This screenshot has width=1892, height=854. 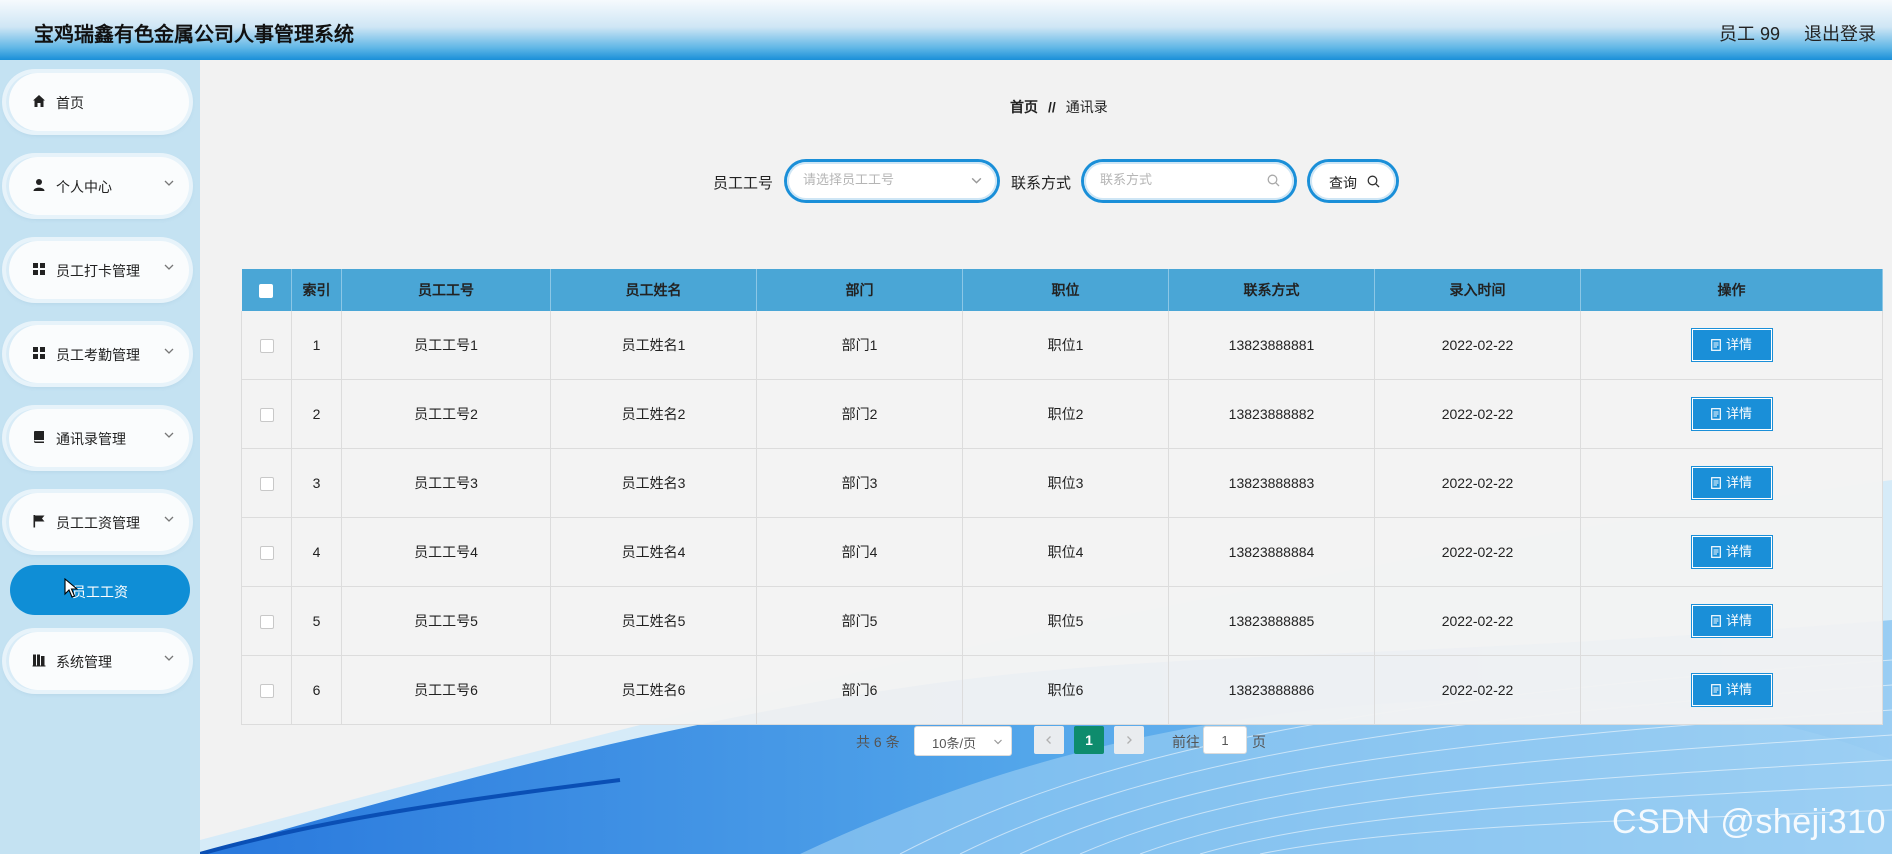 I want to click on sidebar-item-clock-in: 员工打卡管理, so click(x=97, y=270).